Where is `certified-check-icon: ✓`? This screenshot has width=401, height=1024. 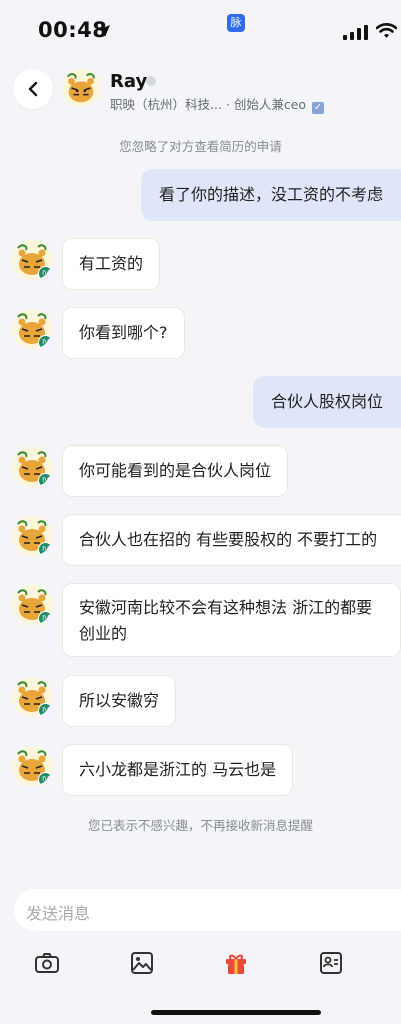 certified-check-icon: ✓ is located at coordinates (318, 108).